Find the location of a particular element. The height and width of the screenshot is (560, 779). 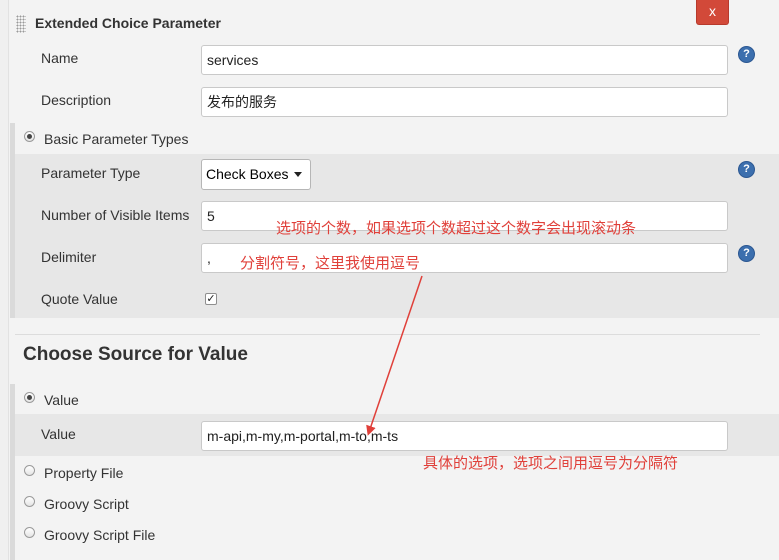

arrow-line is located at coordinates (394, 355).